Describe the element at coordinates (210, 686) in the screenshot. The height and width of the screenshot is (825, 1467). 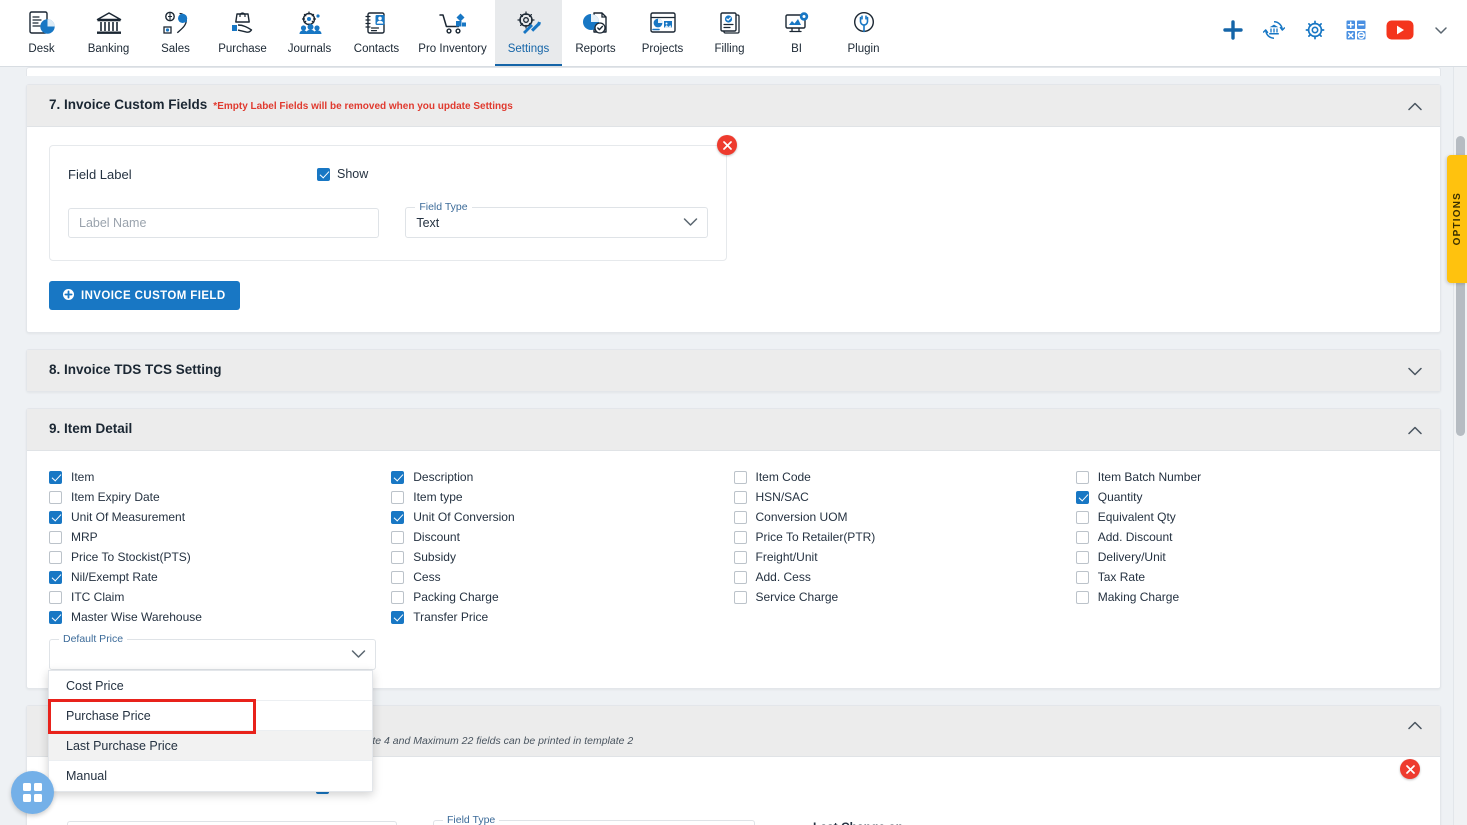
I see `option-cost-price: Cost Price` at that location.